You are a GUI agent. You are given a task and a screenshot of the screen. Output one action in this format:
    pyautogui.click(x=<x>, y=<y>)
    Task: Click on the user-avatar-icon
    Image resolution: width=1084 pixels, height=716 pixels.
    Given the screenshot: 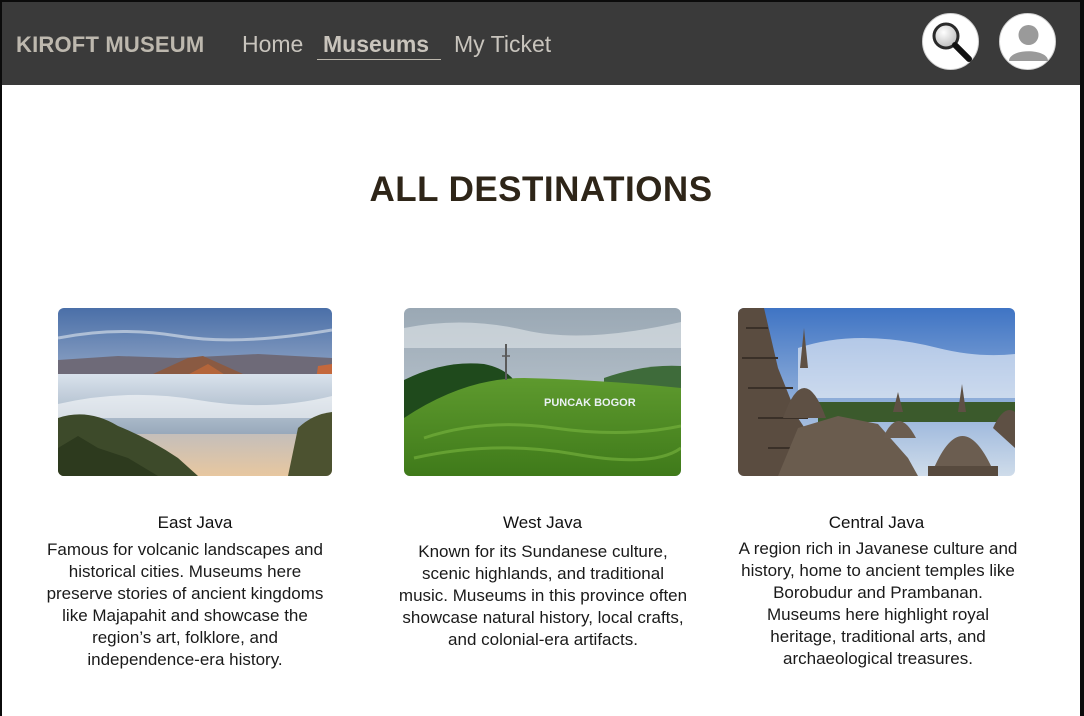 What is the action you would take?
    pyautogui.click(x=1028, y=43)
    